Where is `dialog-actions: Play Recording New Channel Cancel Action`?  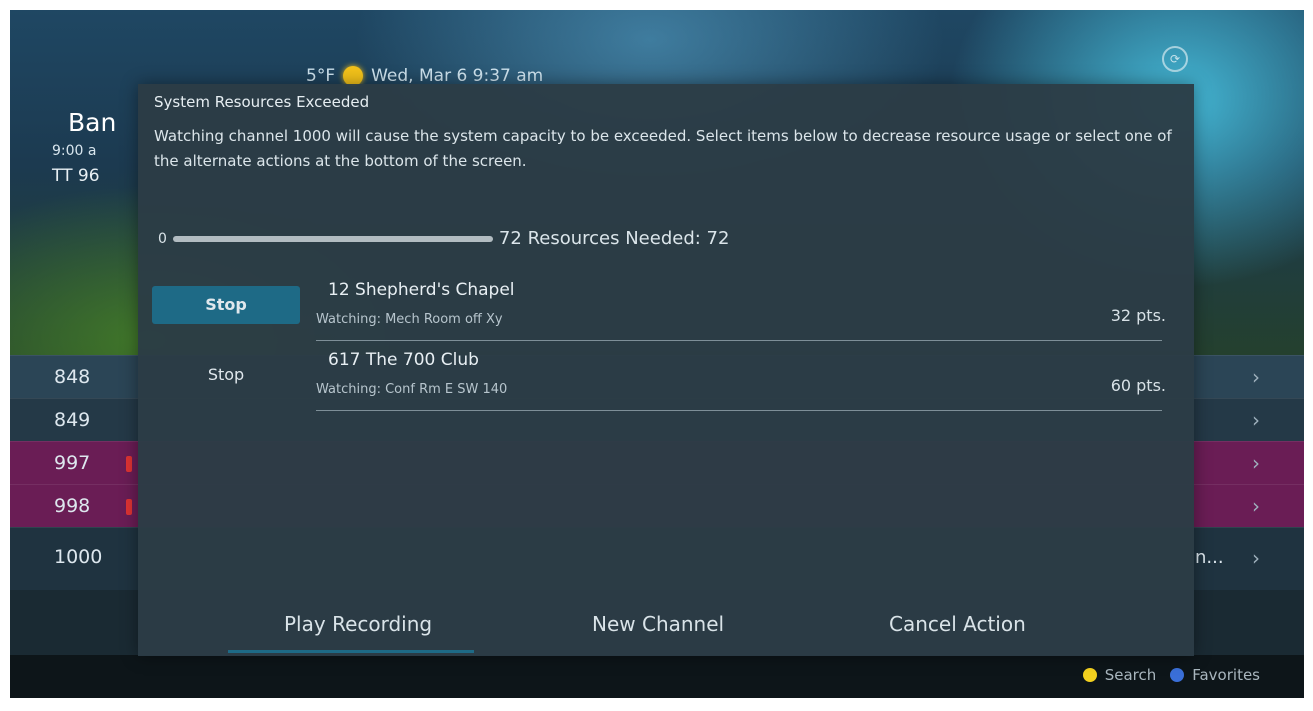 dialog-actions: Play Recording New Channel Cancel Action is located at coordinates (666, 626).